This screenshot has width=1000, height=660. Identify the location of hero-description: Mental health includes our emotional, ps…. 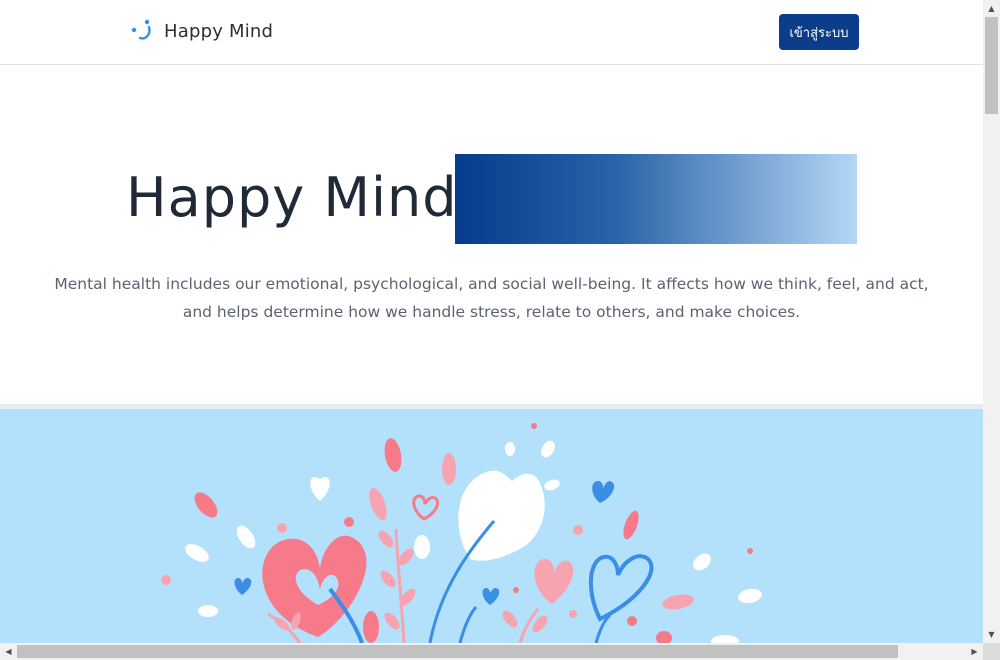
(491, 298).